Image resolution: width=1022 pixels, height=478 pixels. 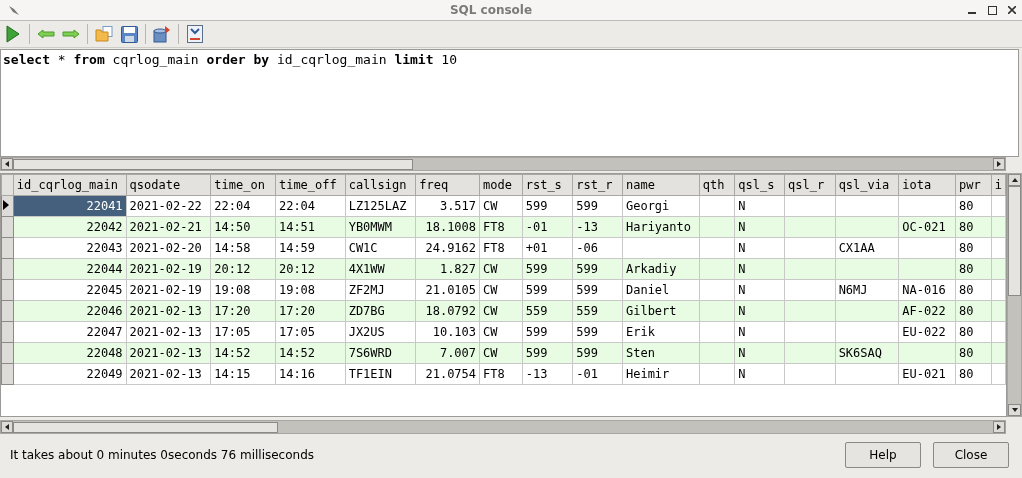 I want to click on table-cell: Georgi, so click(x=661, y=206).